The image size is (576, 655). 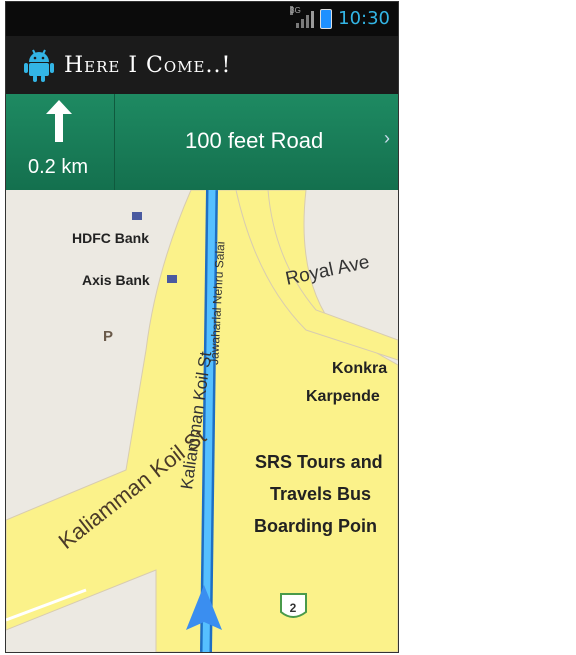 I want to click on poi-srs-line3: Boarding Poin, so click(x=315, y=526).